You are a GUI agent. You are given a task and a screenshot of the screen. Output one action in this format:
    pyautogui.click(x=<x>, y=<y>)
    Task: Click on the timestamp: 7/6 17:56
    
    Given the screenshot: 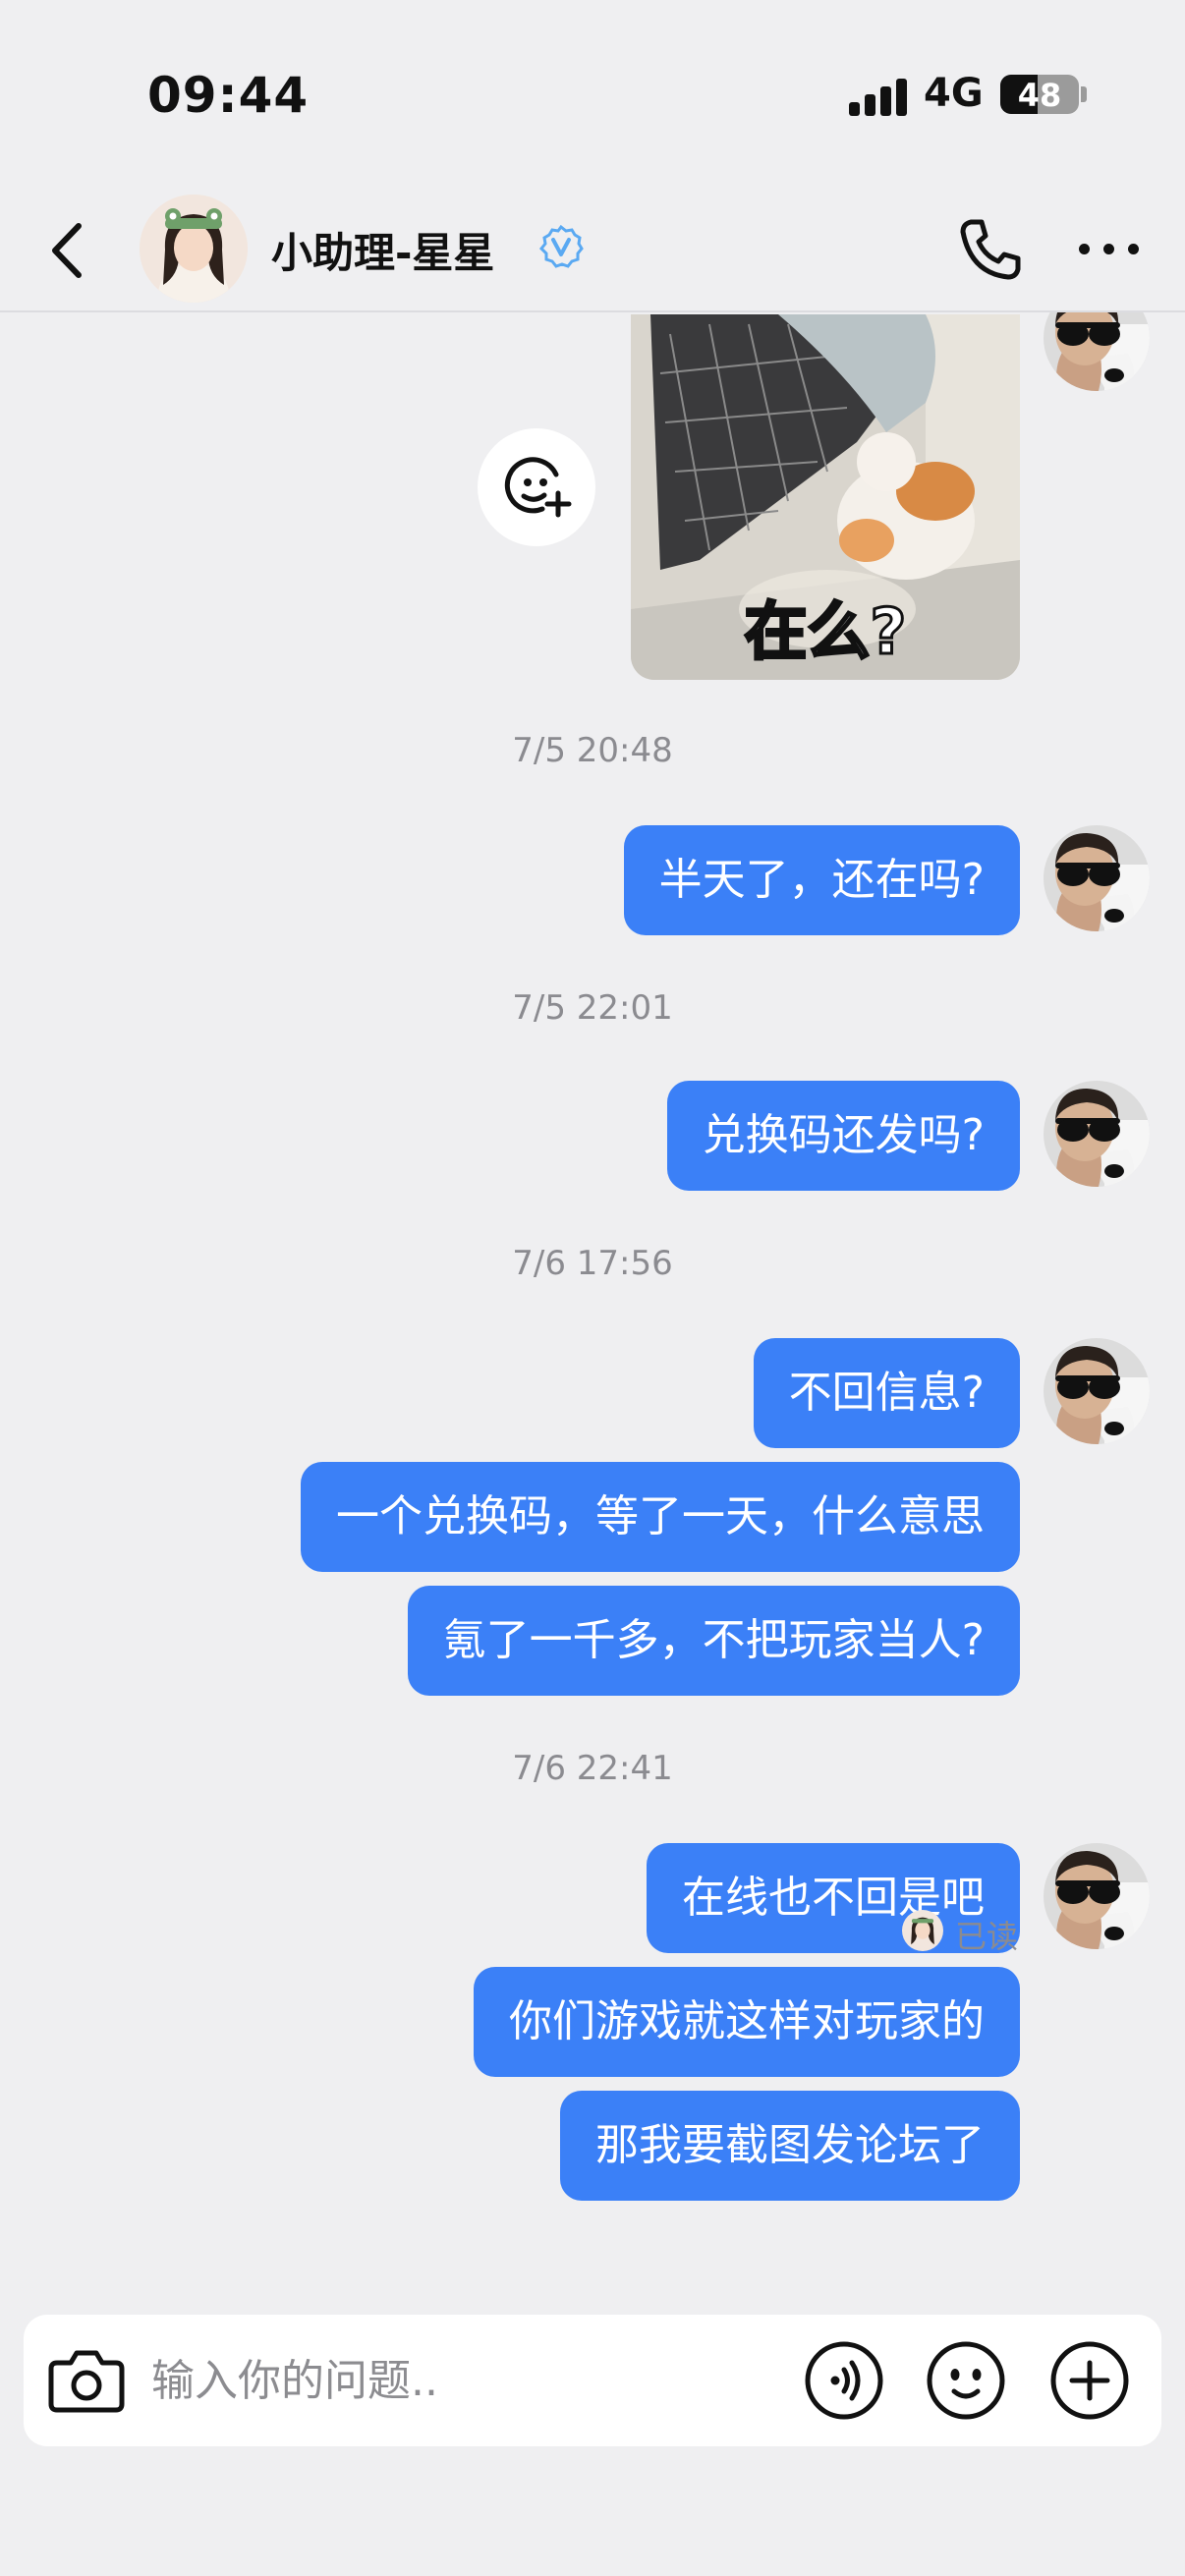 What is the action you would take?
    pyautogui.click(x=592, y=1263)
    